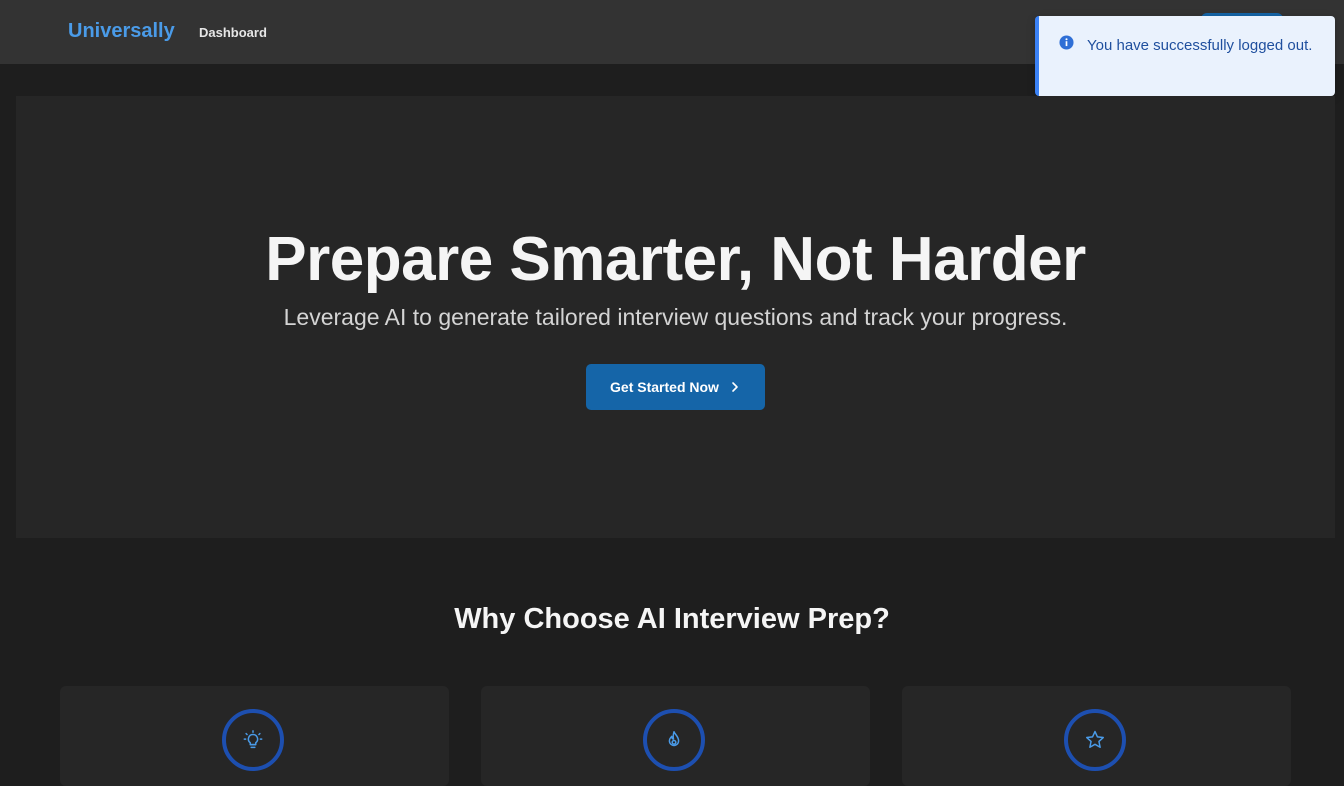 The width and height of the screenshot is (1344, 786). Describe the element at coordinates (1185, 56) in the screenshot. I see `logout-toast: You have successfully logged out.` at that location.